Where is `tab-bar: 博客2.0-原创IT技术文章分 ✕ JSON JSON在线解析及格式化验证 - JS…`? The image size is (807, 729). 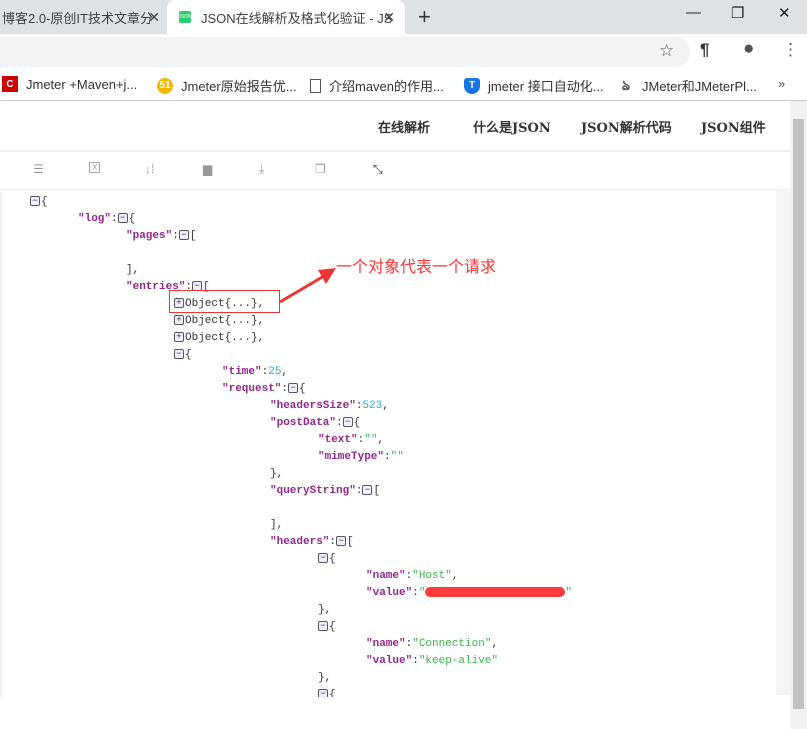
tab-bar: 博客2.0-原创IT技术文章分 ✕ JSON JSON在线解析及格式化验证 - JS… is located at coordinates (403, 17).